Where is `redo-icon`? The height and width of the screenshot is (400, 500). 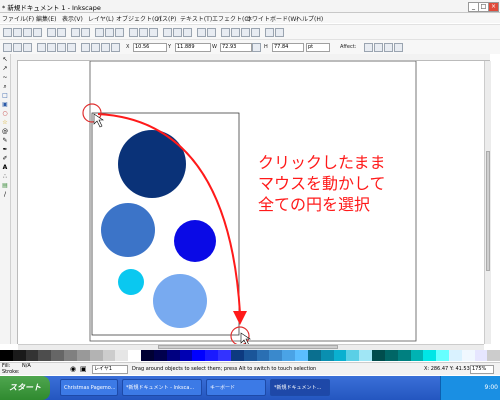 redo-icon is located at coordinates (85, 32).